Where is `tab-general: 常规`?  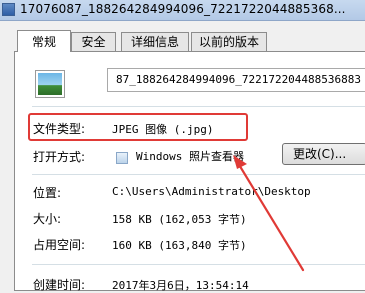
tab-general: 常规 is located at coordinates (44, 41).